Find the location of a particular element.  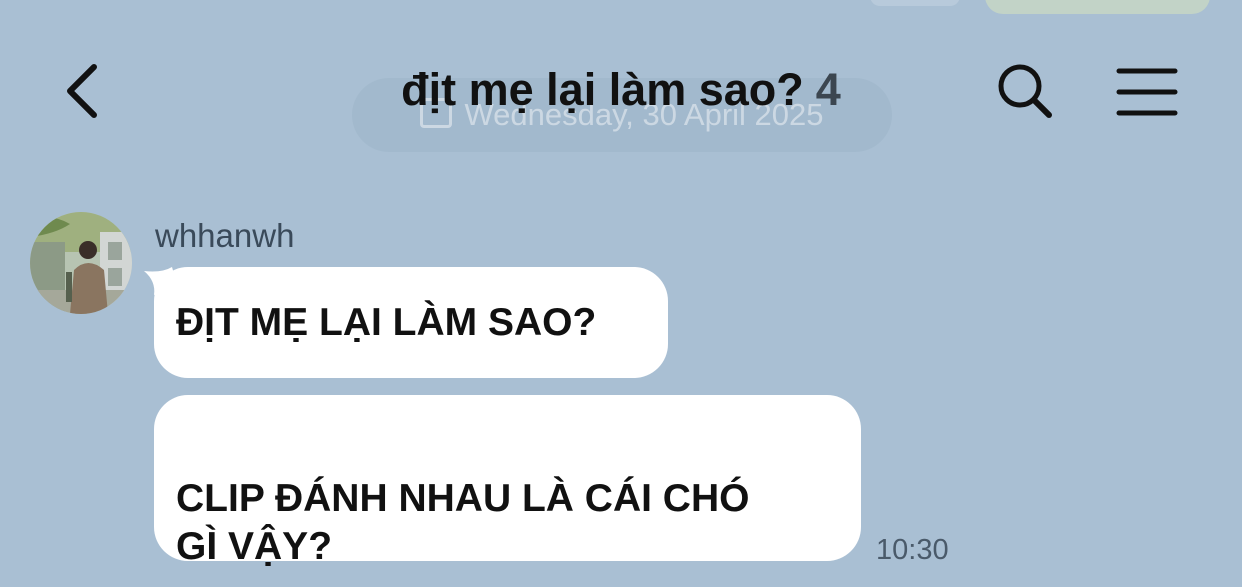

member-count: 4 is located at coordinates (828, 89).